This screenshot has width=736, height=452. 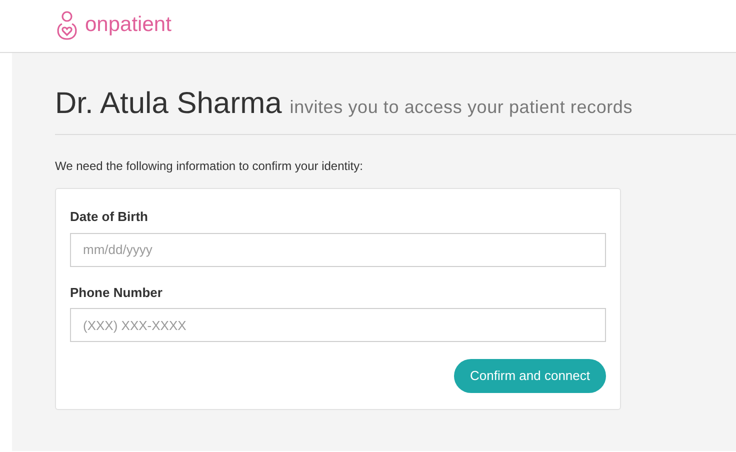 What do you see at coordinates (209, 166) in the screenshot?
I see `intro-text: We need the following information to confirm your identity:` at bounding box center [209, 166].